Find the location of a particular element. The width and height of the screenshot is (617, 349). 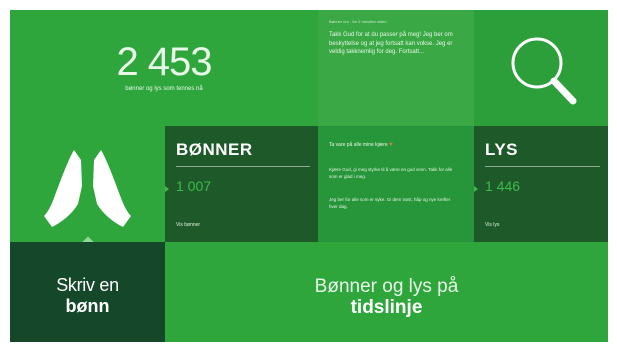

pray-tile is located at coordinates (87, 184).